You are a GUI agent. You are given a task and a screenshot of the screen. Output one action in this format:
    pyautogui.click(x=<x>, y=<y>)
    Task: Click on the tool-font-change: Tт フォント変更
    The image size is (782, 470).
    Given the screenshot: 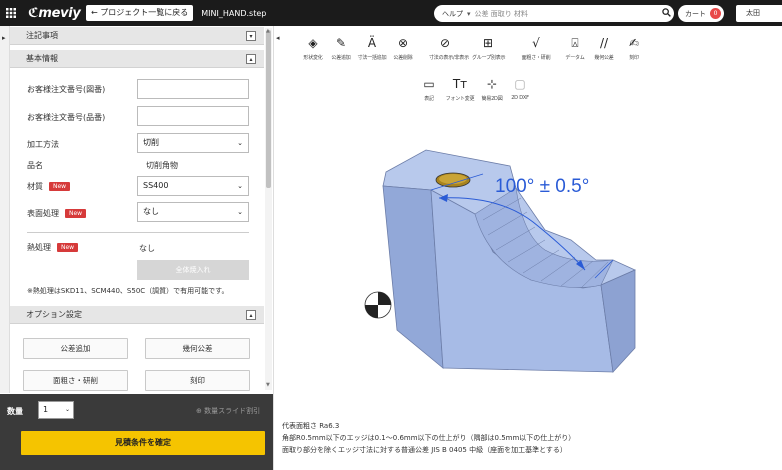 What is the action you would take?
    pyautogui.click(x=460, y=88)
    